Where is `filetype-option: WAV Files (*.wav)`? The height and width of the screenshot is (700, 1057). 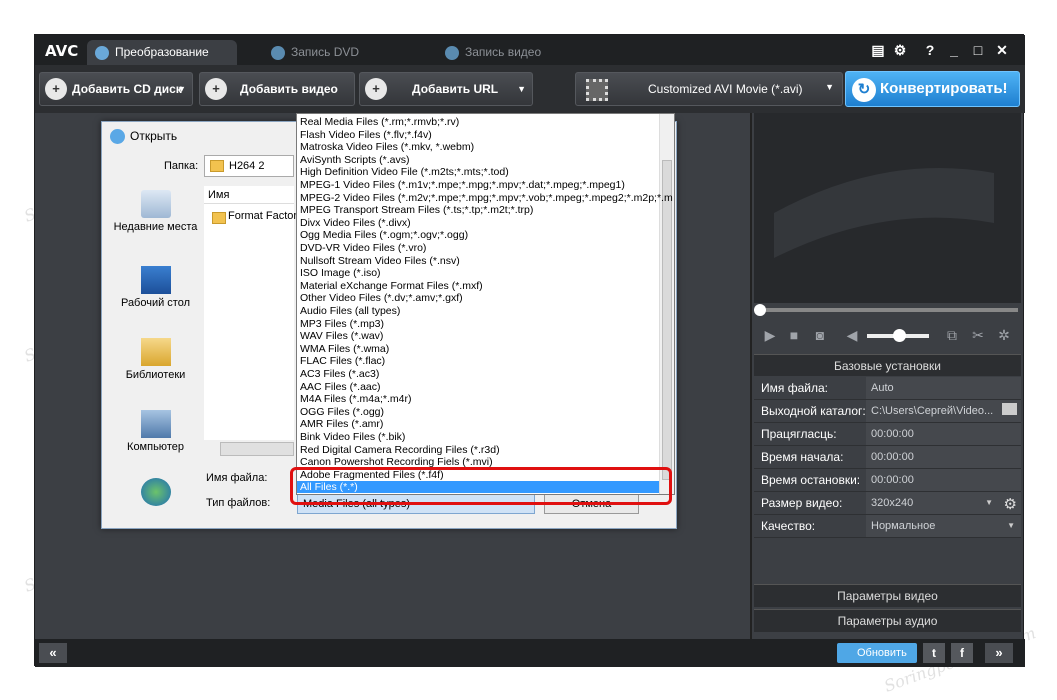 filetype-option: WAV Files (*.wav) is located at coordinates (341, 336).